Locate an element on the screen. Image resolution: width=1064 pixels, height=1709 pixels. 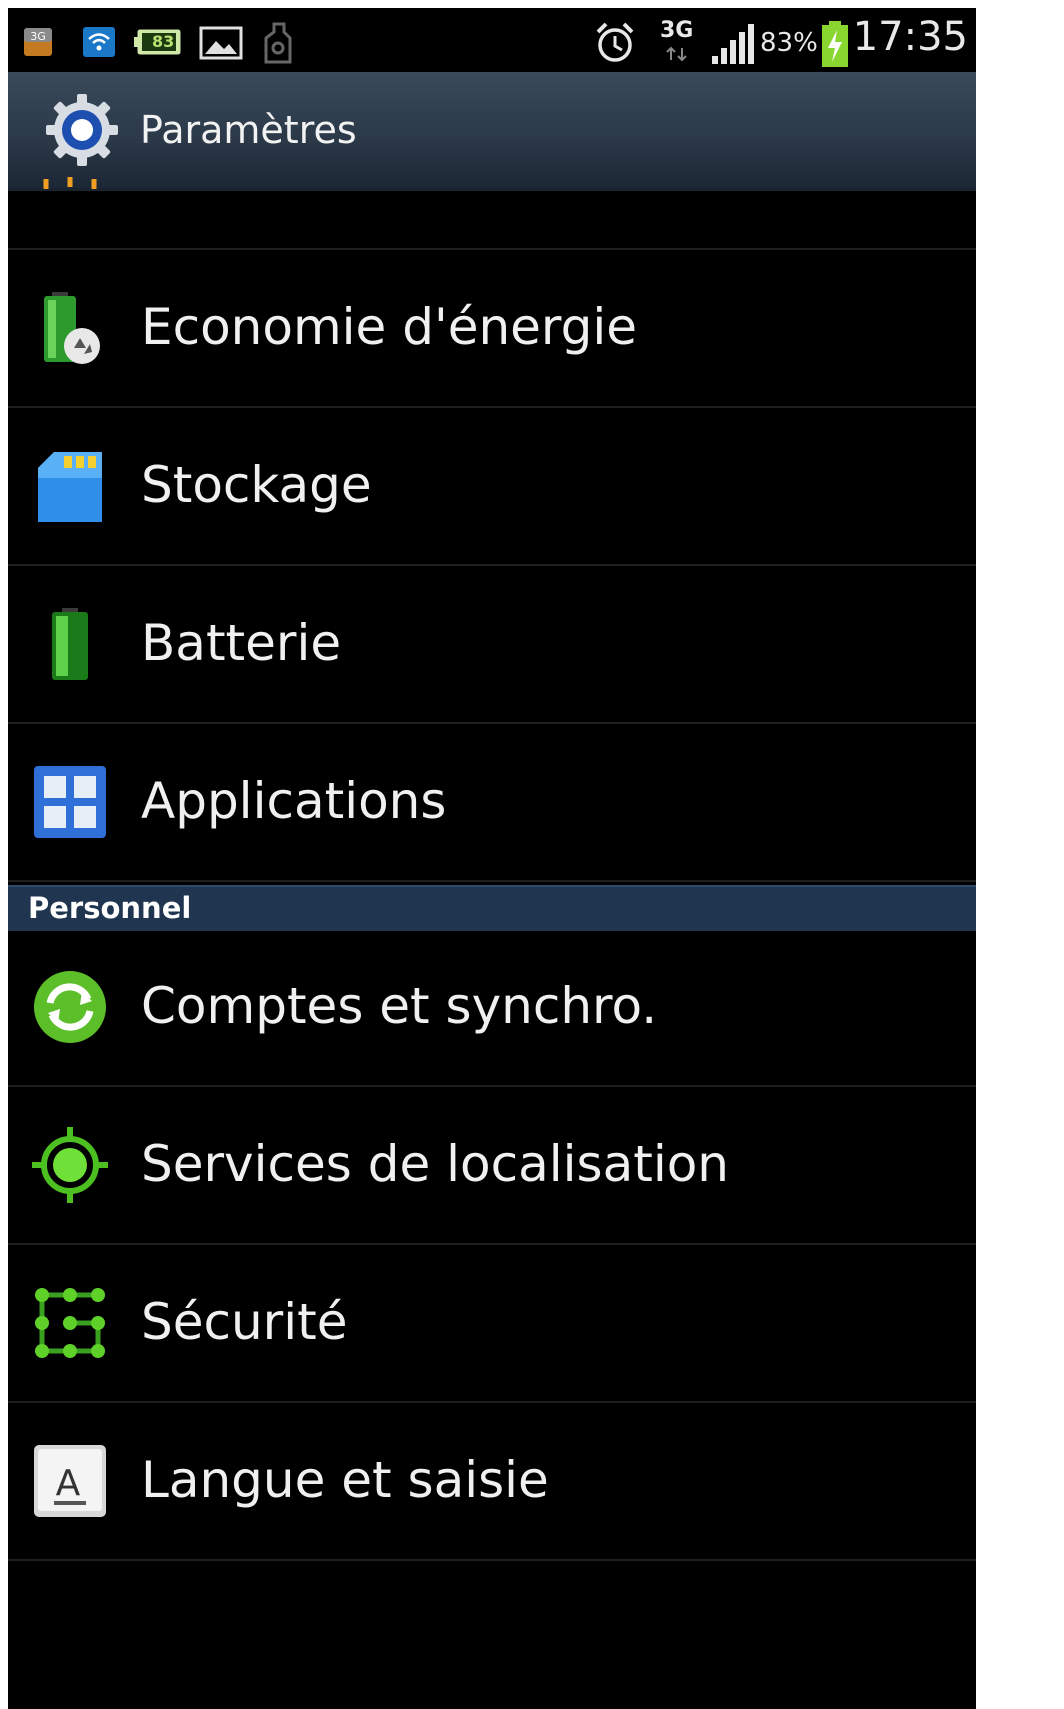
signal-icon is located at coordinates (733, 44).